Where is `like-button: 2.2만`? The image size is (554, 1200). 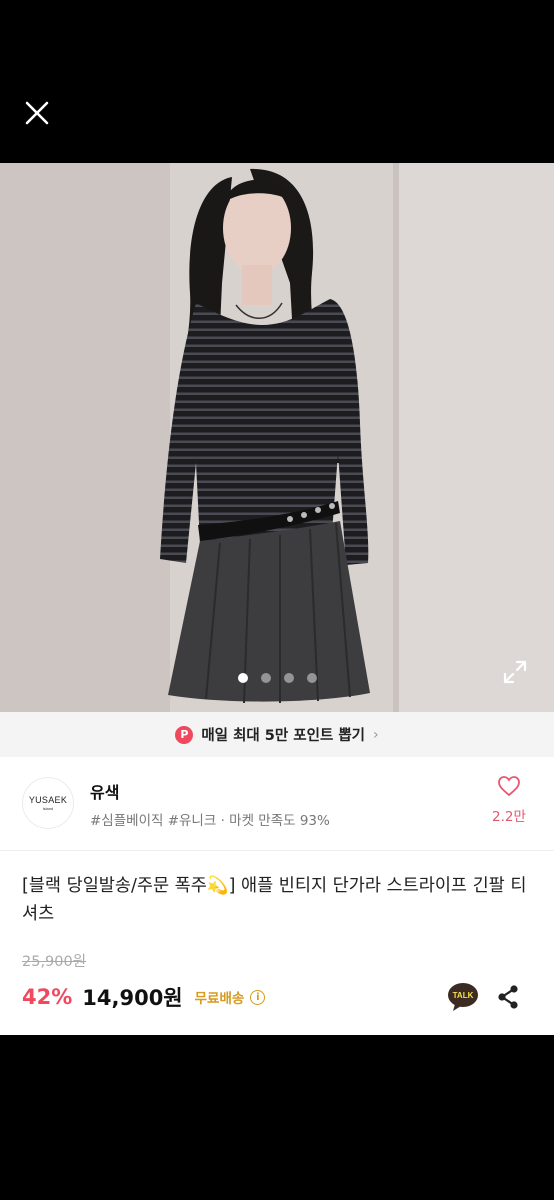
like-button: 2.2만 is located at coordinates (509, 800).